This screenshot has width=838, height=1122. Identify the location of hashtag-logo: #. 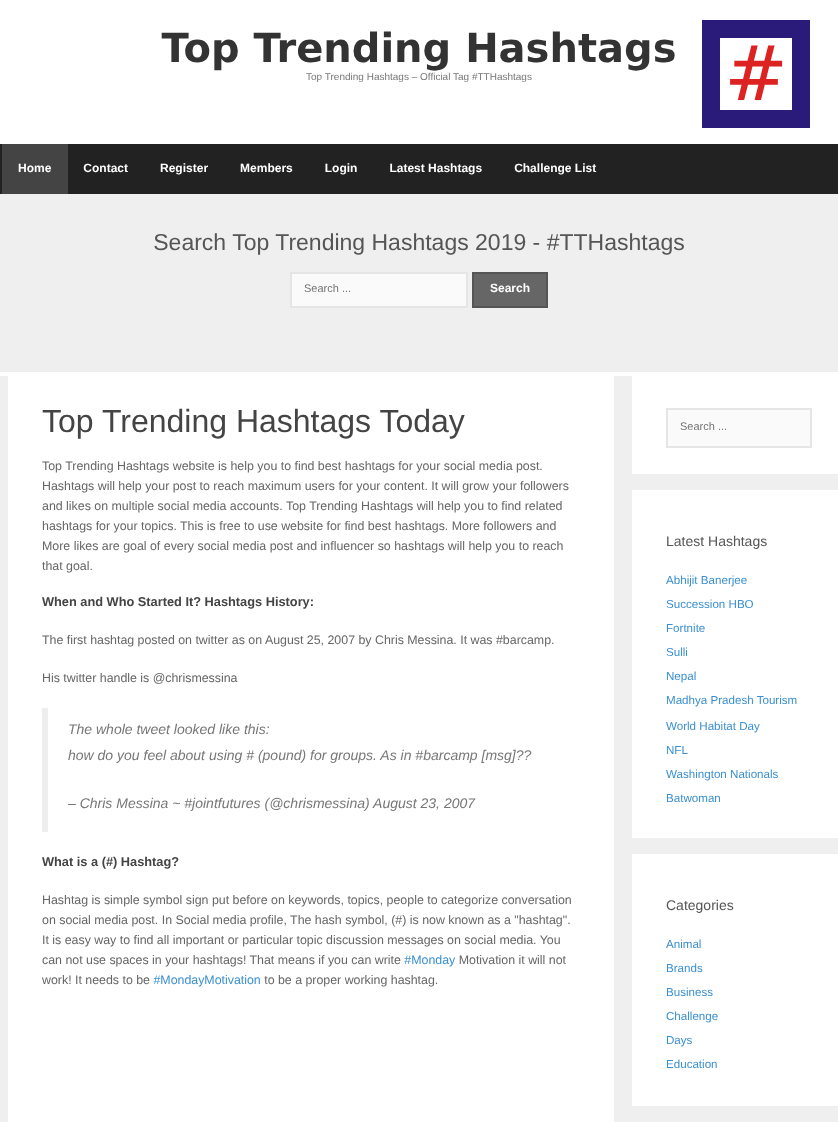
(756, 74).